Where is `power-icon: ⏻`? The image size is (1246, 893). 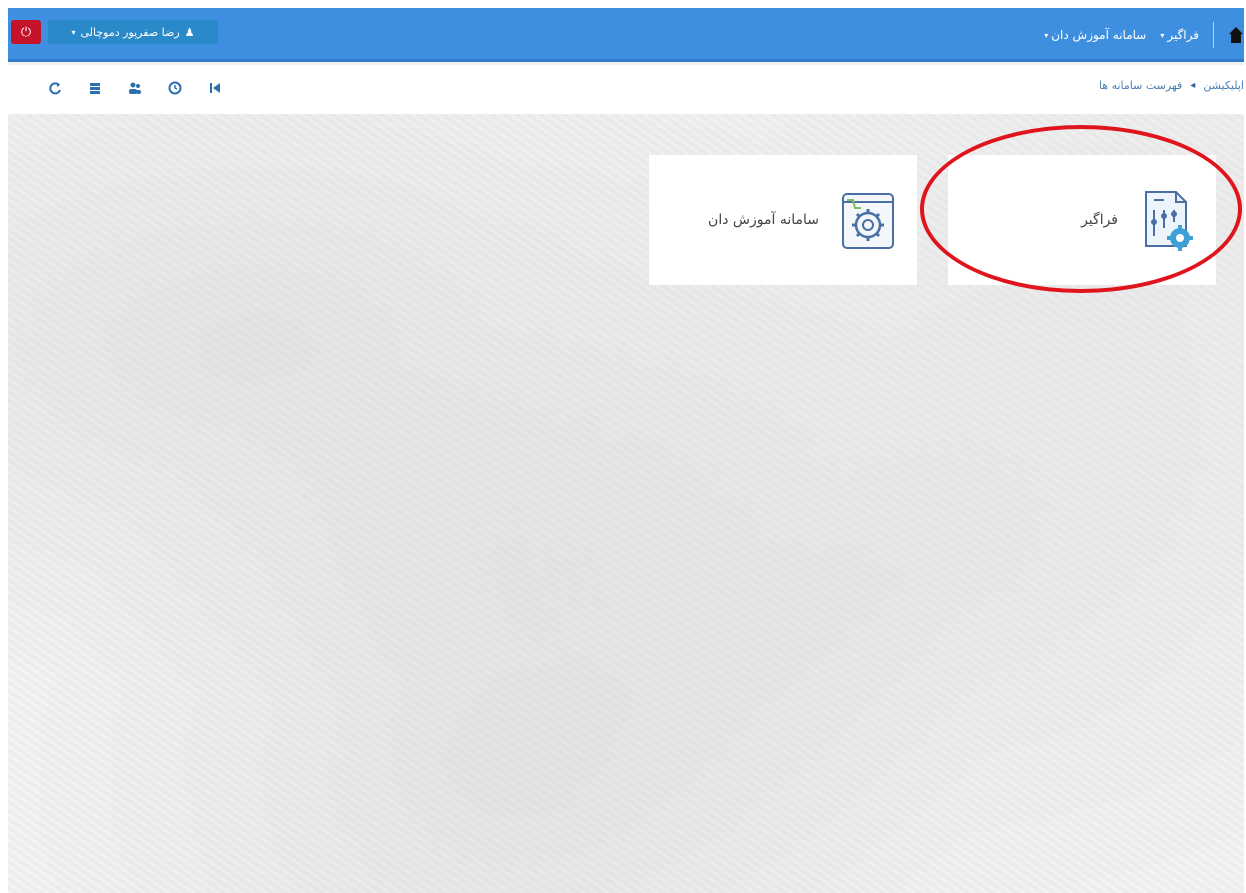
power-icon: ⏻ is located at coordinates (26, 32).